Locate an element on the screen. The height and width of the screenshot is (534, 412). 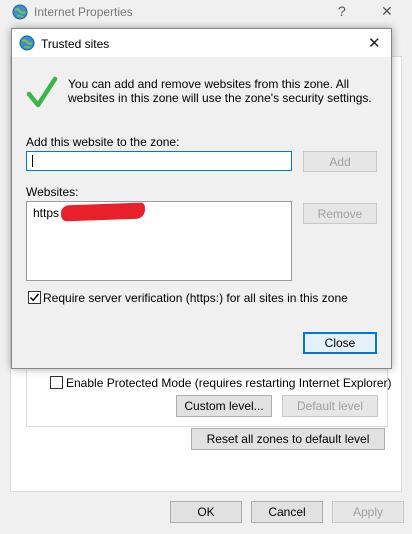
website-url: https is located at coordinates (46, 213).